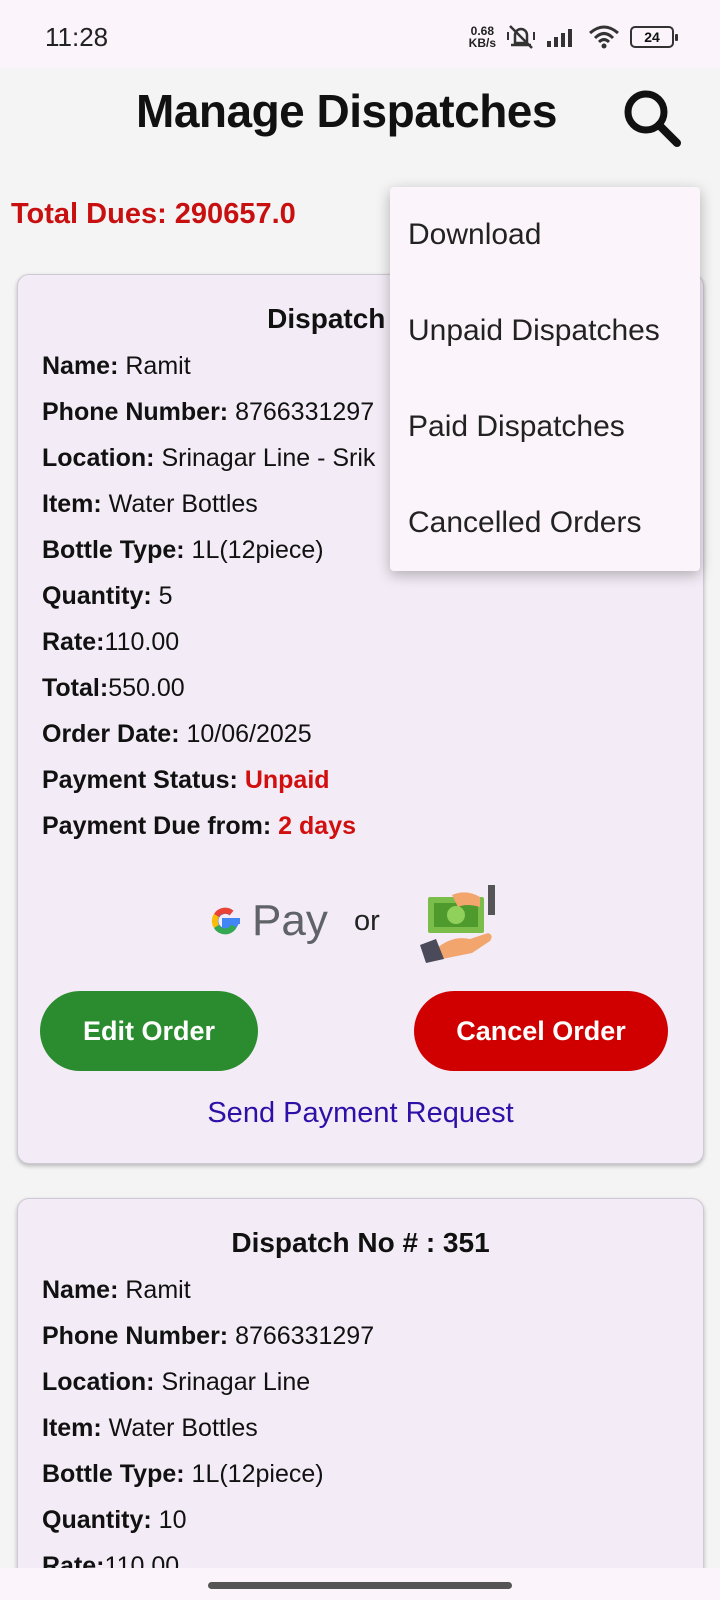 This screenshot has height=1600, width=720. Describe the element at coordinates (146, 688) in the screenshot. I see `total-value: 550.00` at that location.